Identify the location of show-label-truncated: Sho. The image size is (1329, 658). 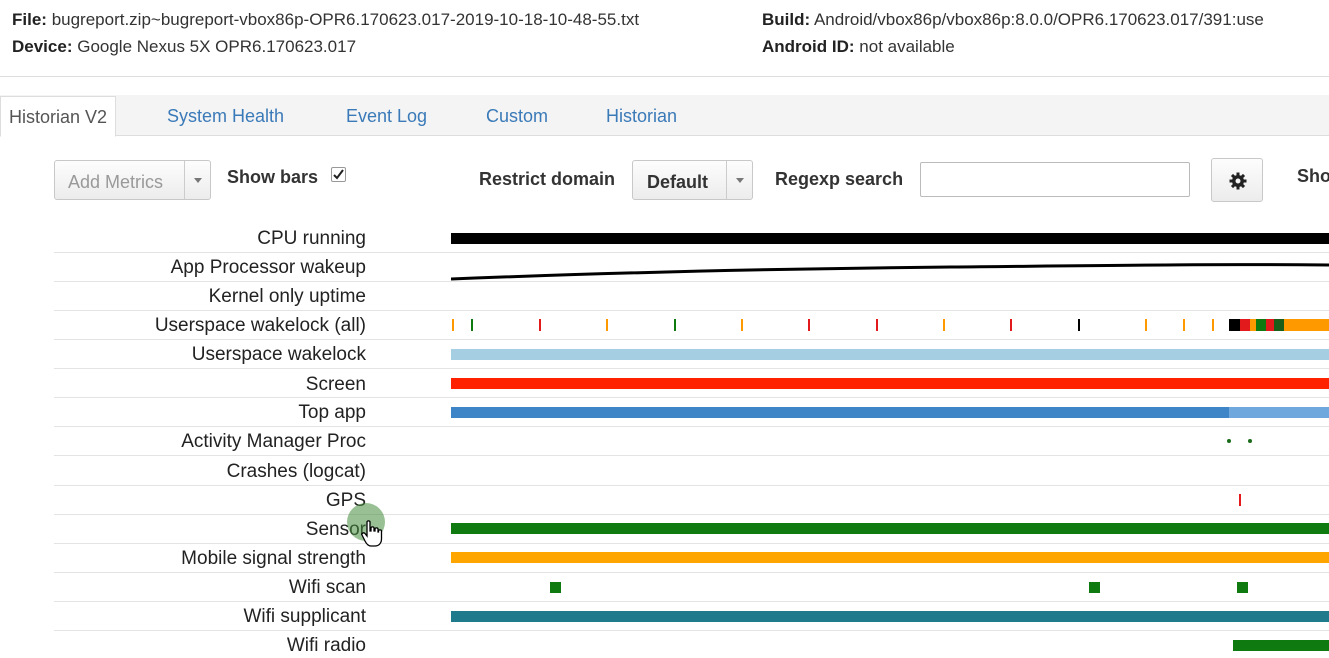
(1313, 176).